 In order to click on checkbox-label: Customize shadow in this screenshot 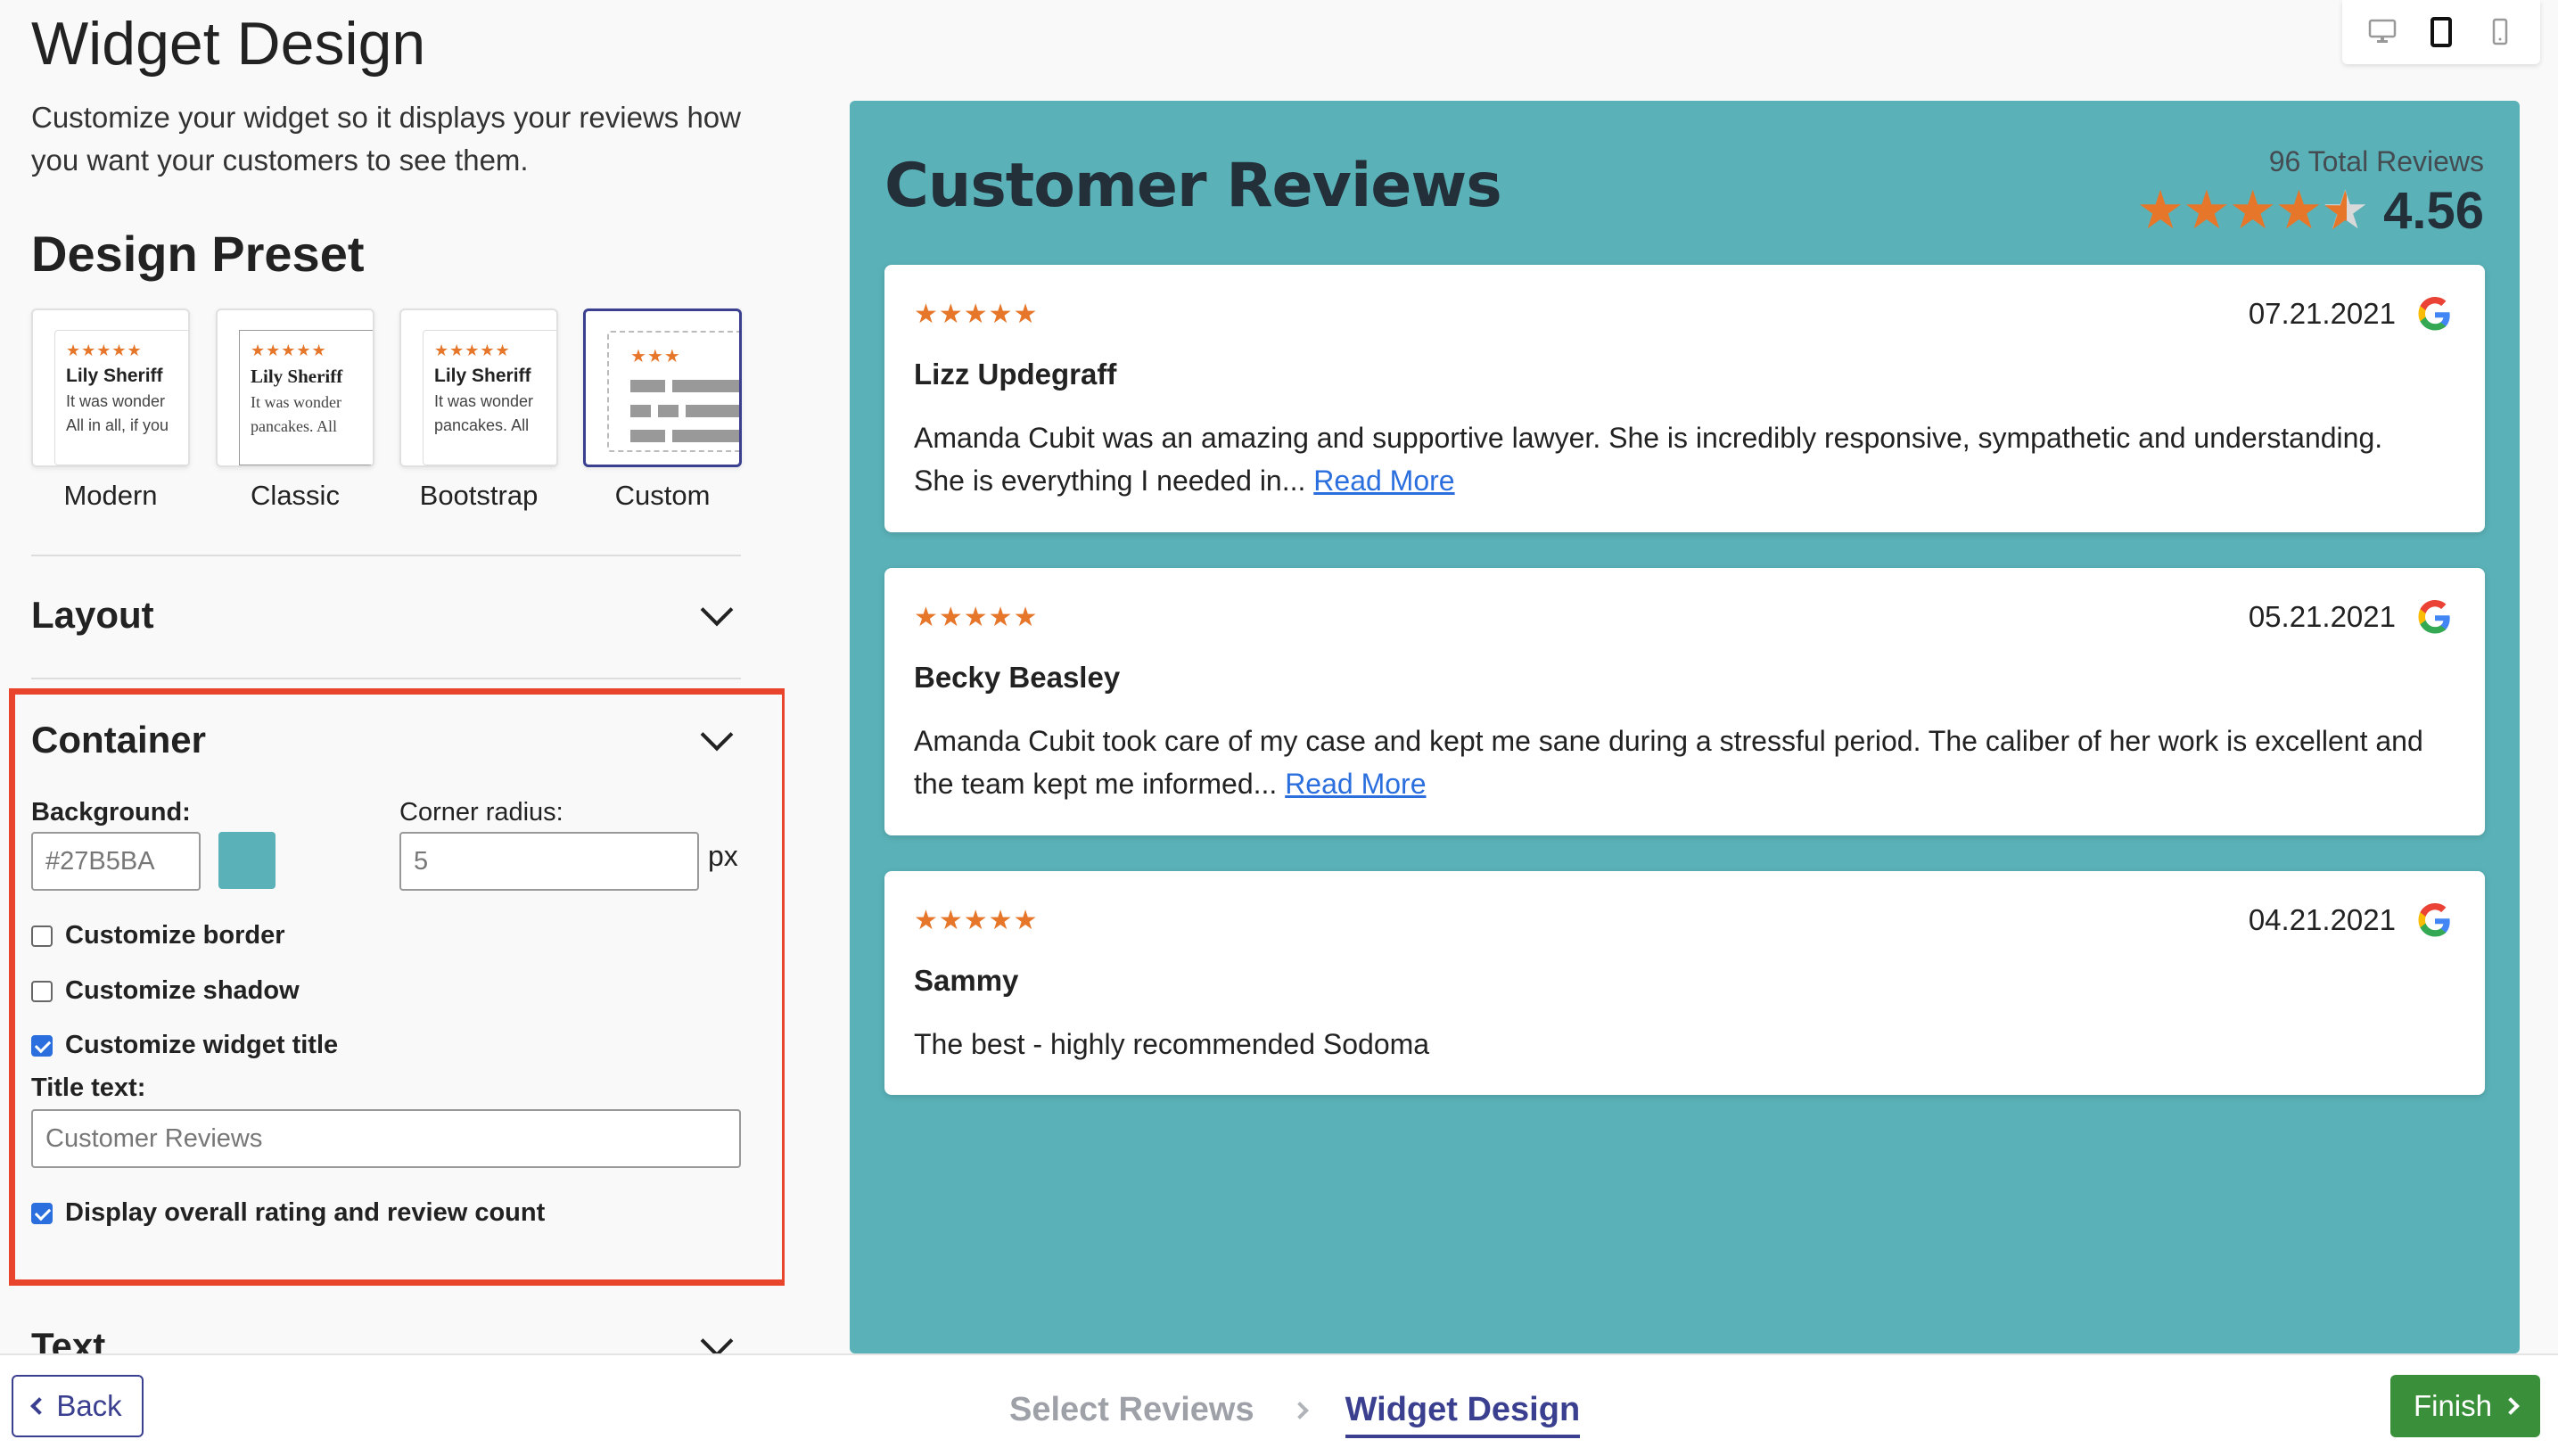, I will do `click(182, 990)`.